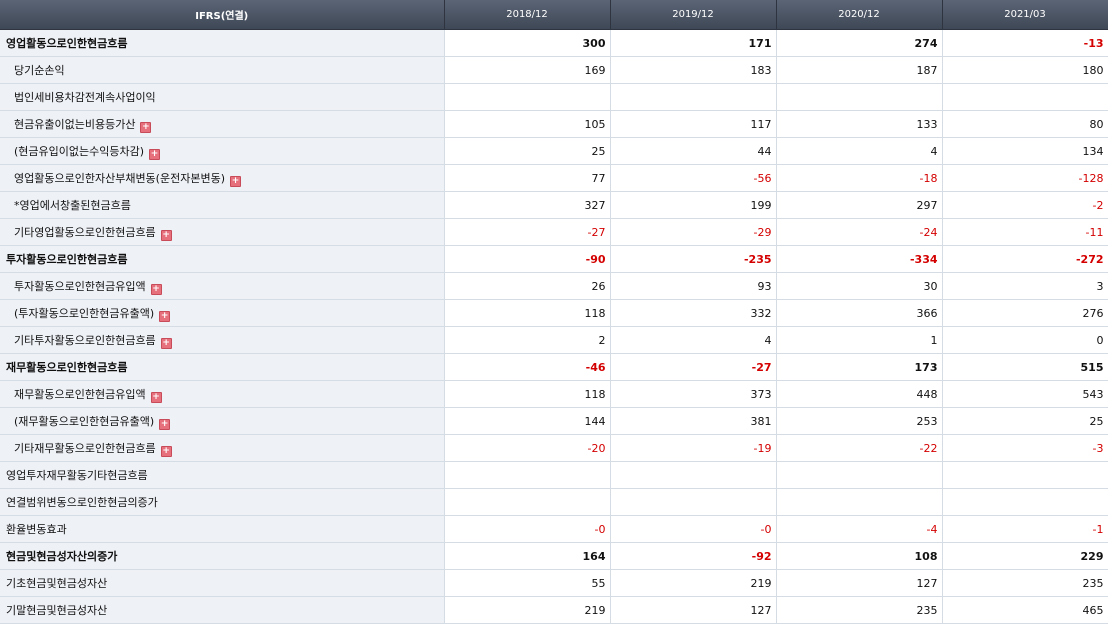 This screenshot has height=628, width=1108. I want to click on value-cell: 229, so click(1025, 556).